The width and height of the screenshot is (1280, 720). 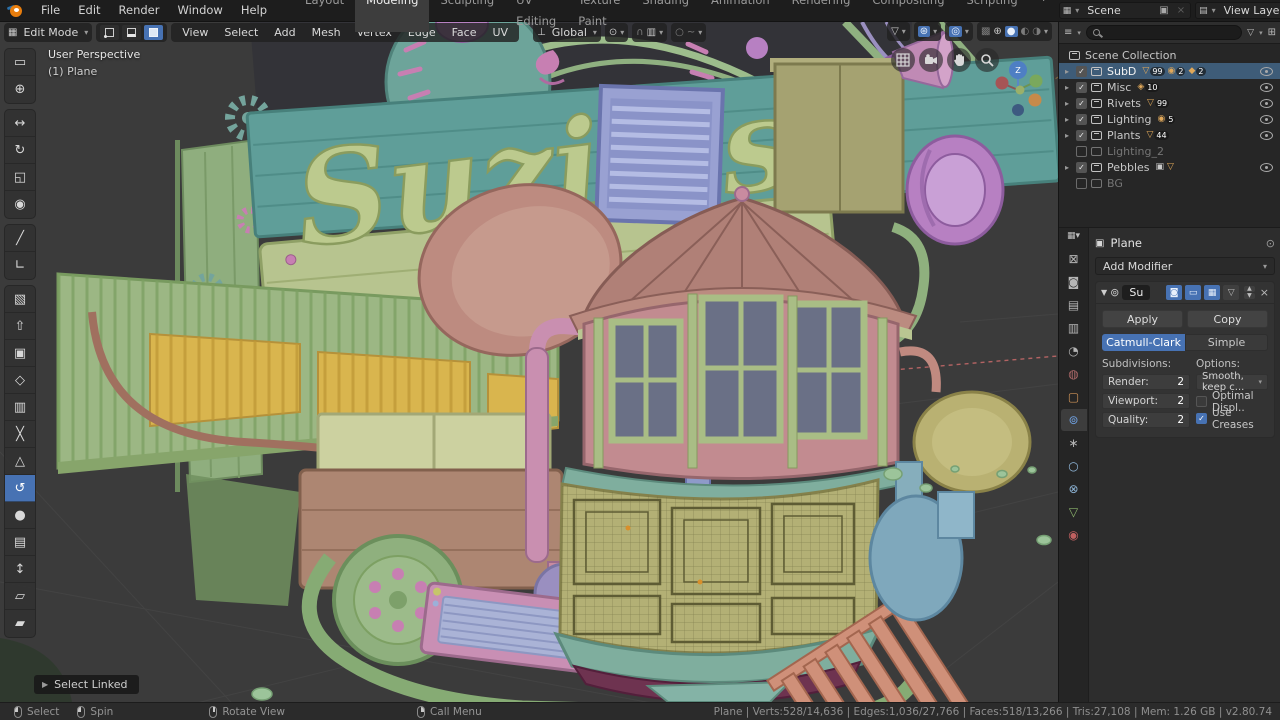 What do you see at coordinates (1193, 292) in the screenshot?
I see `modifier-realtime-toggle: ▭` at bounding box center [1193, 292].